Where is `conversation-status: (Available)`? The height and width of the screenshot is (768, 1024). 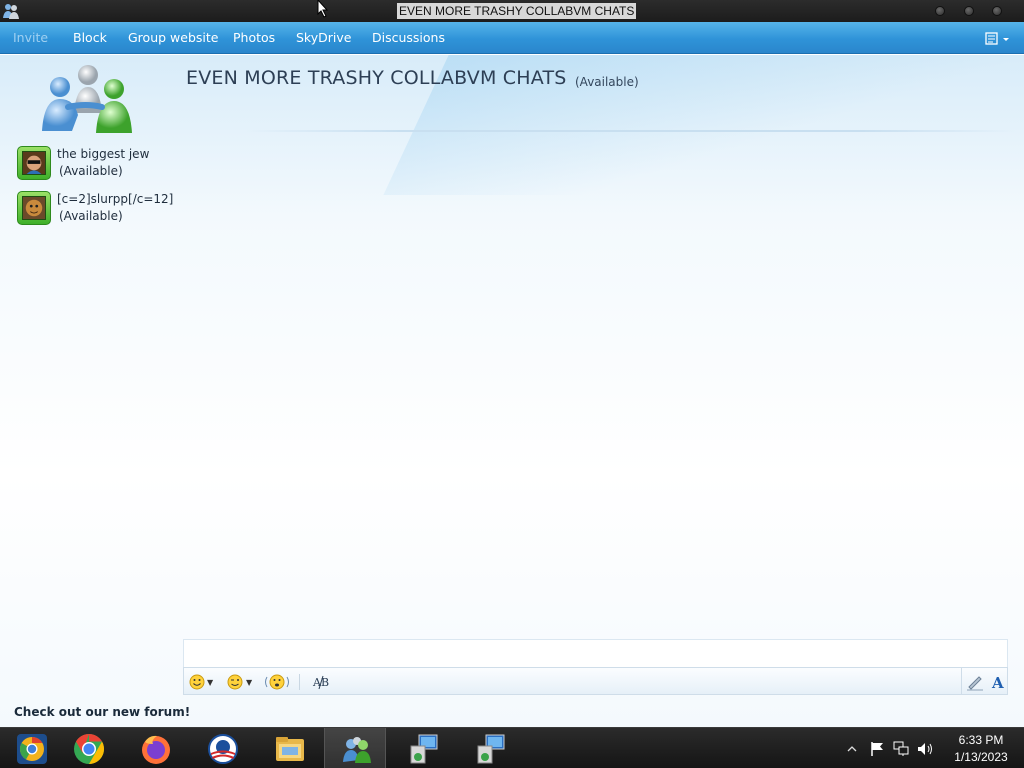
conversation-status: (Available) is located at coordinates (607, 82).